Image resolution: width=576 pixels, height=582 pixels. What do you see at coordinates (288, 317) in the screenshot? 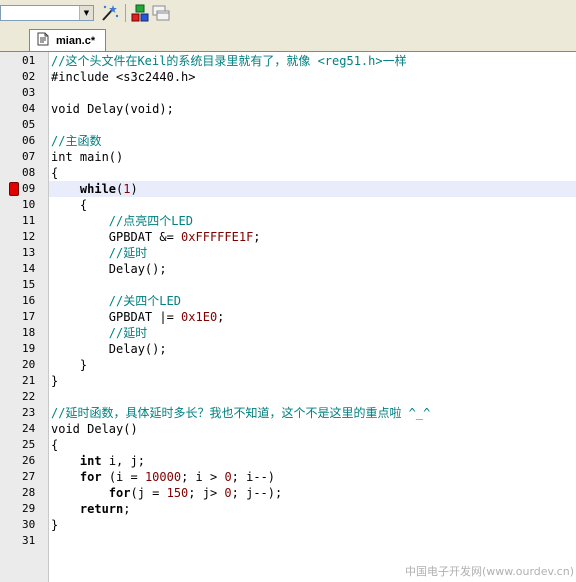
I see `code-line: 17 GPBDAT |= 0x1E0;` at bounding box center [288, 317].